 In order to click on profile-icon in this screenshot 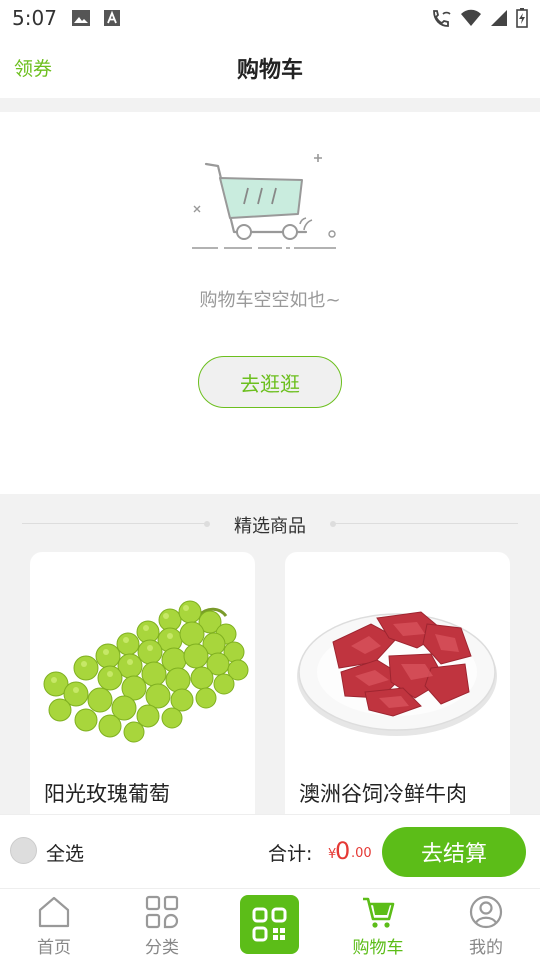, I will do `click(486, 912)`.